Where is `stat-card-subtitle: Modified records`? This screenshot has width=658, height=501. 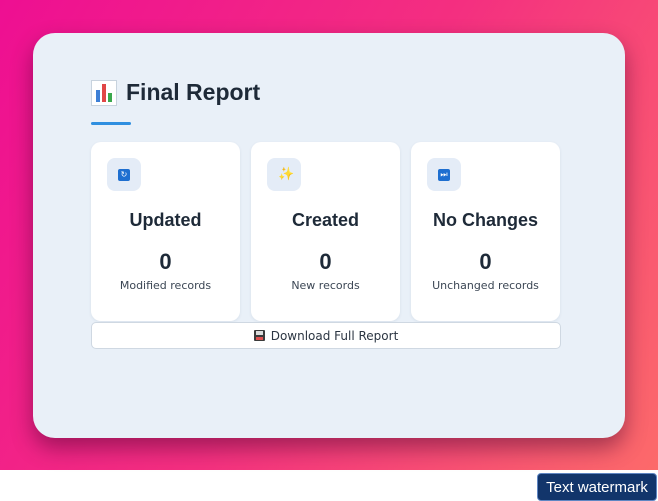
stat-card-subtitle: Modified records is located at coordinates (165, 285).